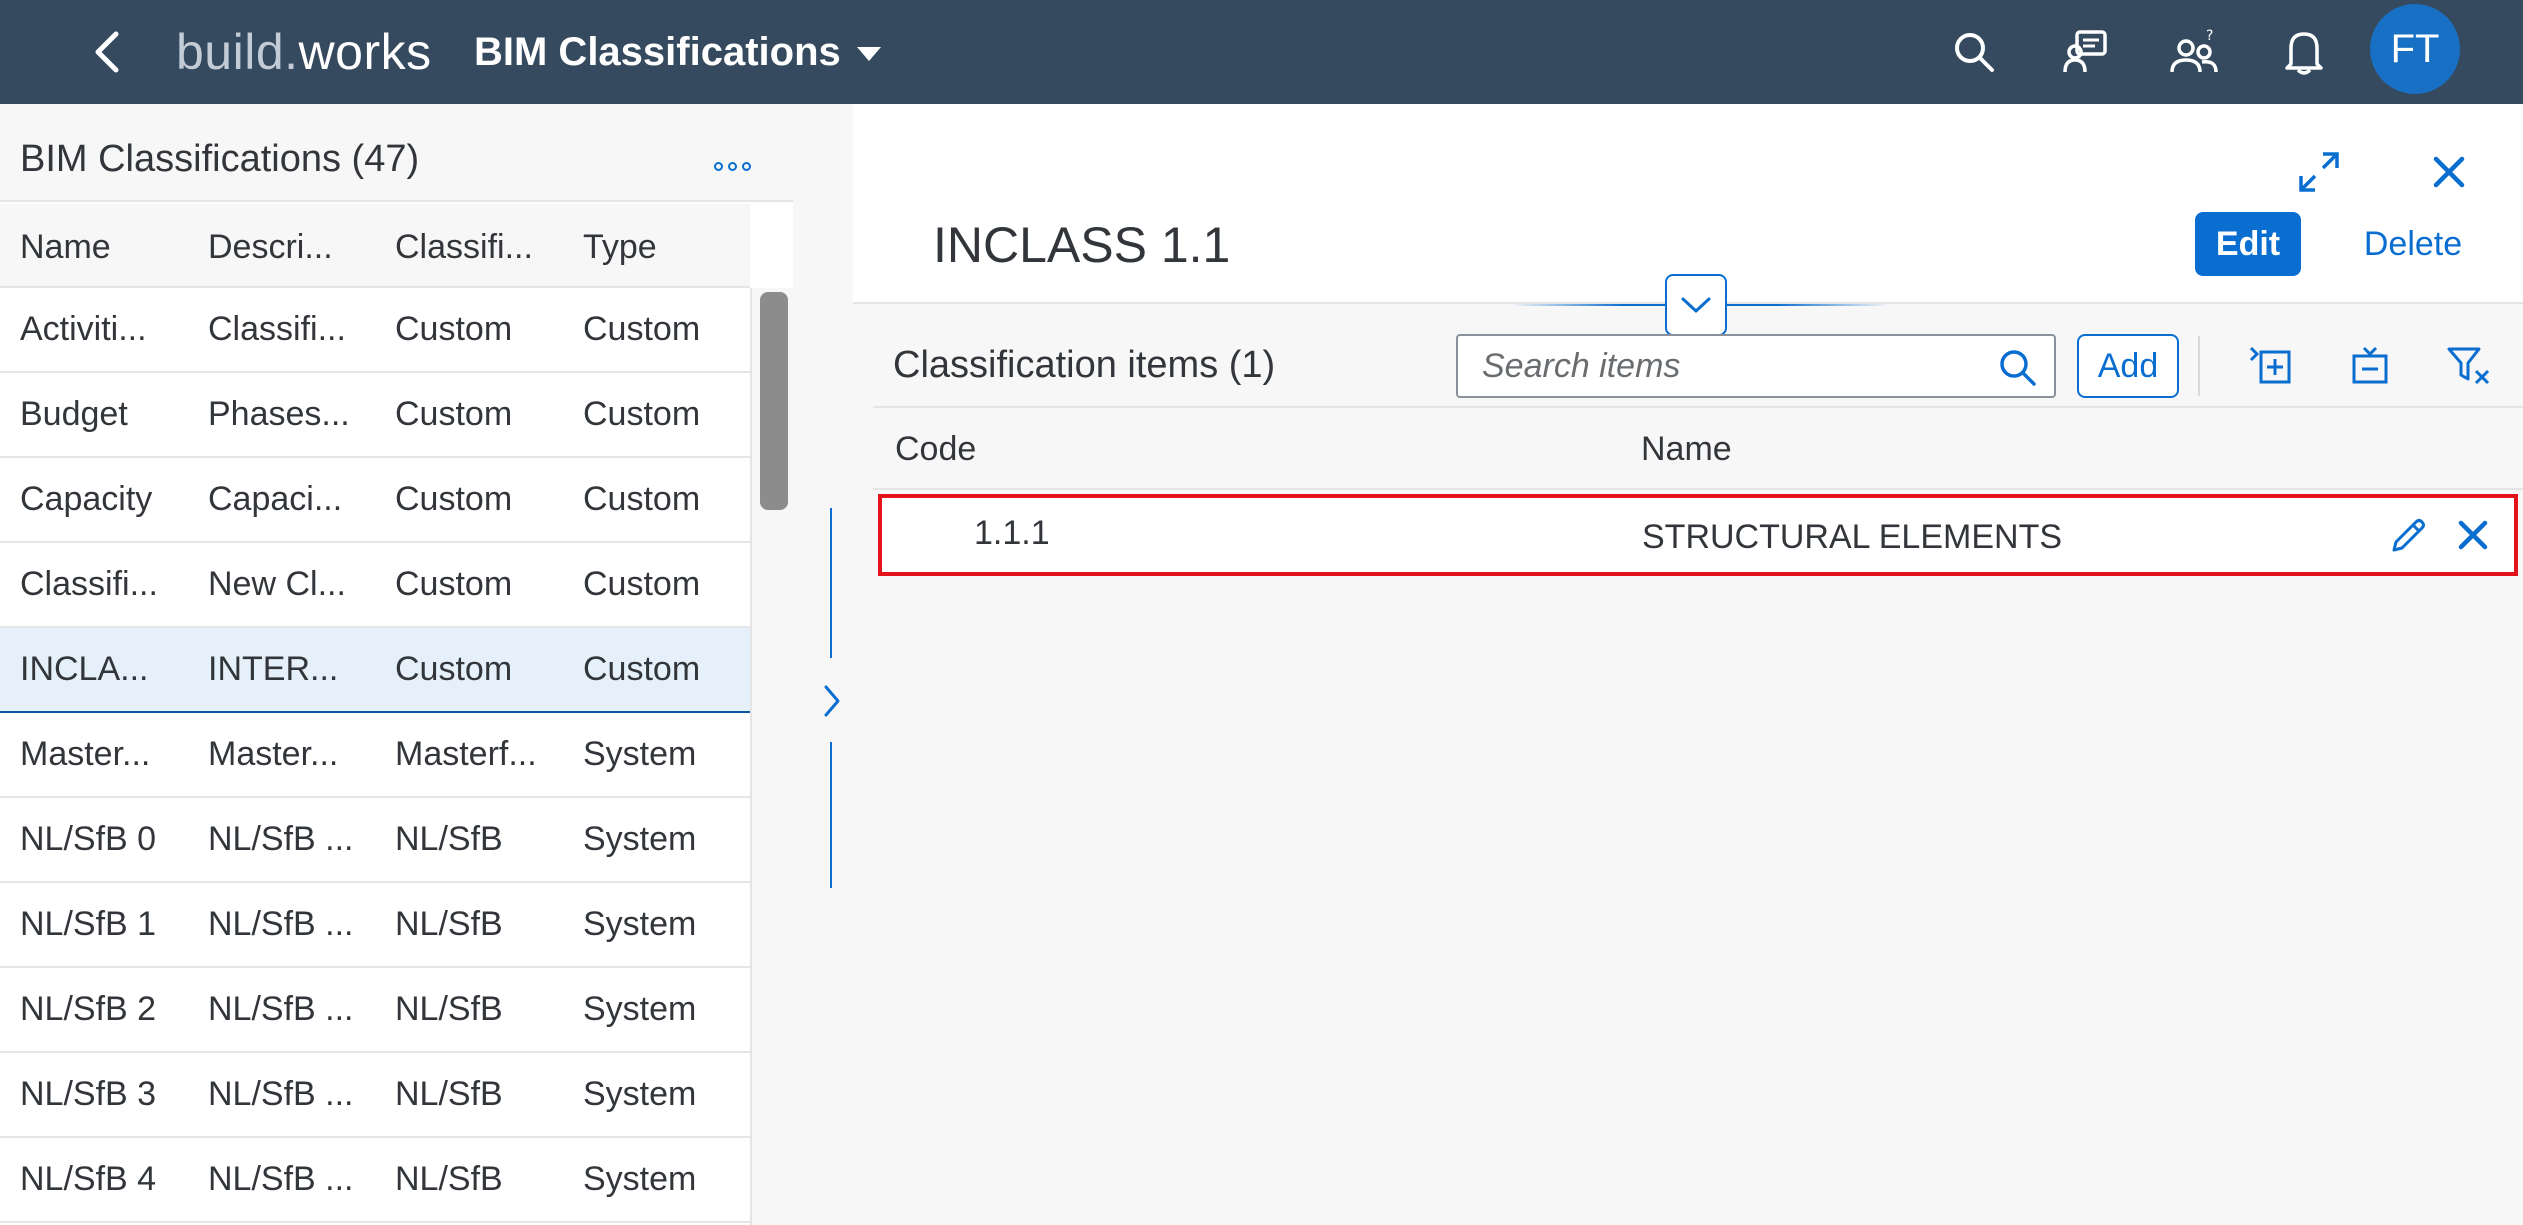  What do you see at coordinates (375, 1010) in the screenshot?
I see `table-row: NL/SfB 2 NL/SfB ... NL/SfB System` at bounding box center [375, 1010].